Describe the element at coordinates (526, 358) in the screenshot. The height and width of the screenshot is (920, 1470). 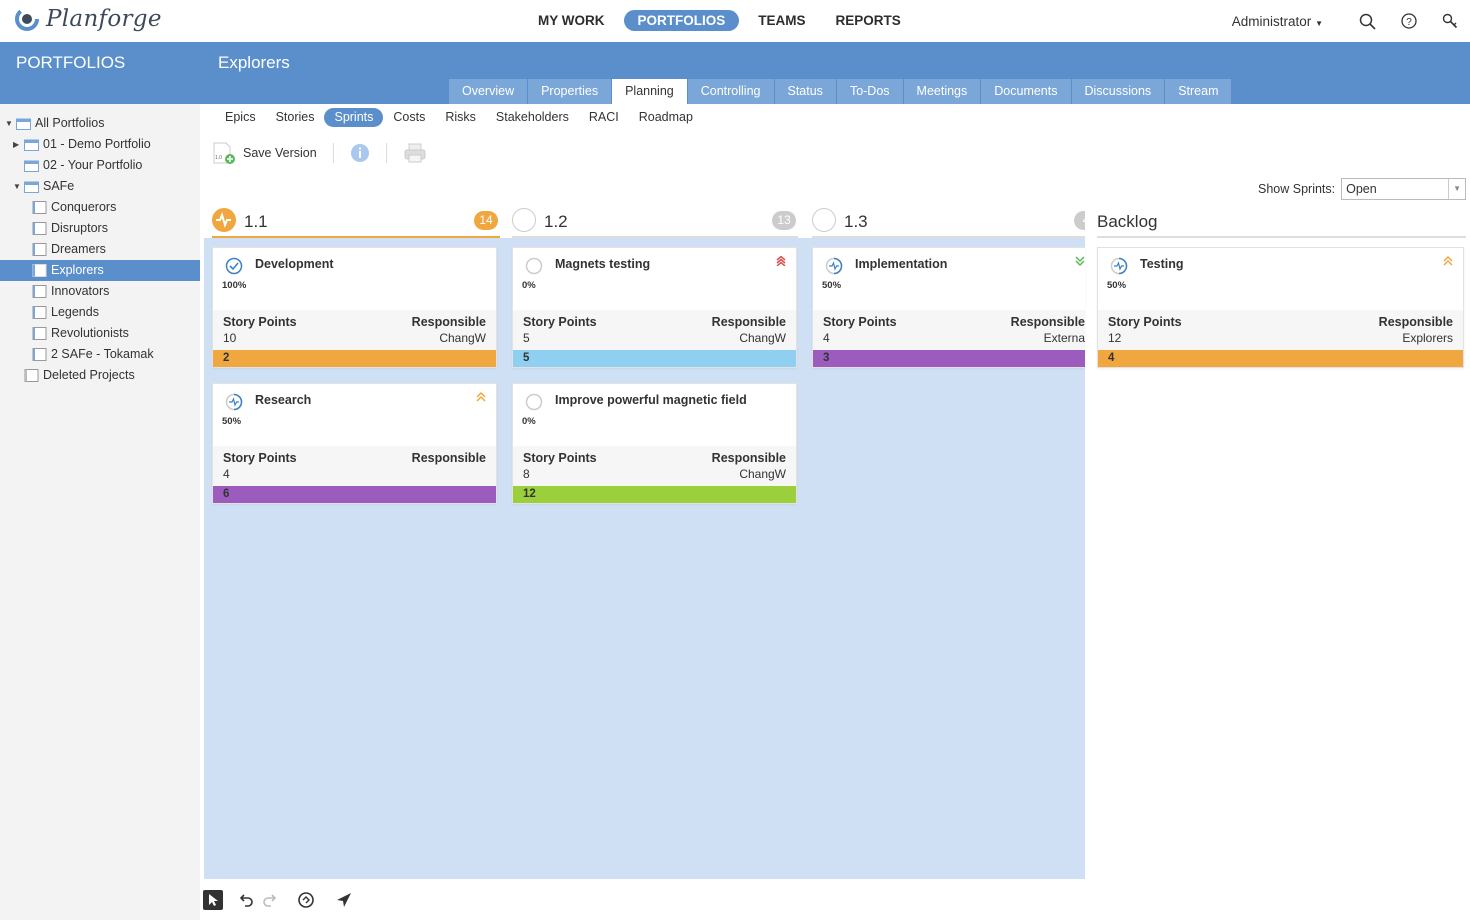
I see `card-number: 5` at that location.